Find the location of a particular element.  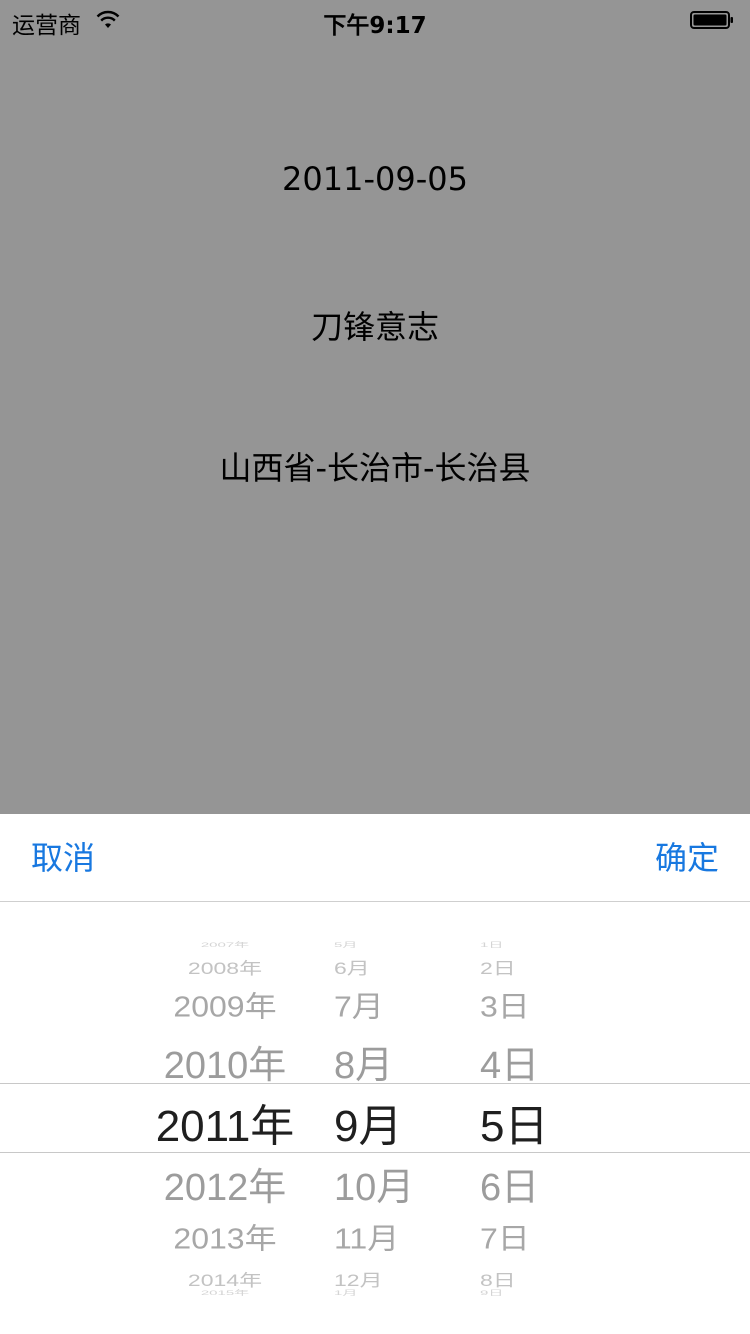

day-option: 2日 is located at coordinates (515, 967).